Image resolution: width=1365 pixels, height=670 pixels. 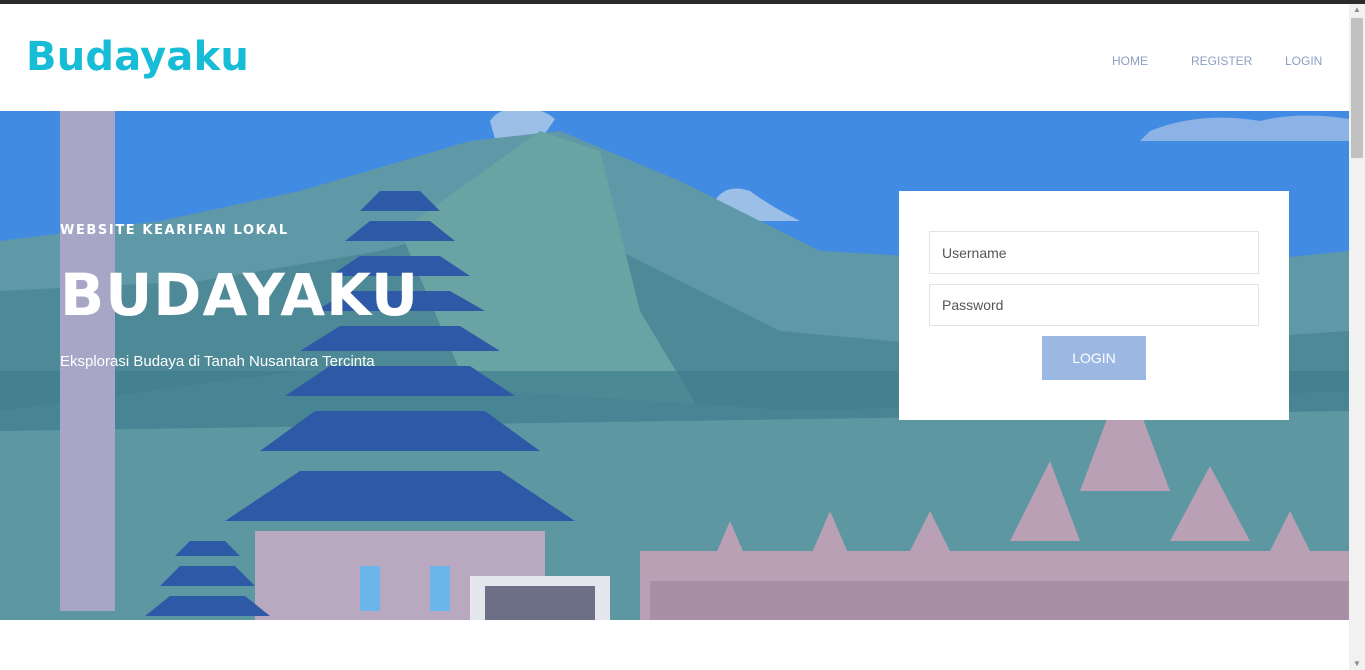 I want to click on scroll-down-arrow-icon: ▼, so click(x=1357, y=664).